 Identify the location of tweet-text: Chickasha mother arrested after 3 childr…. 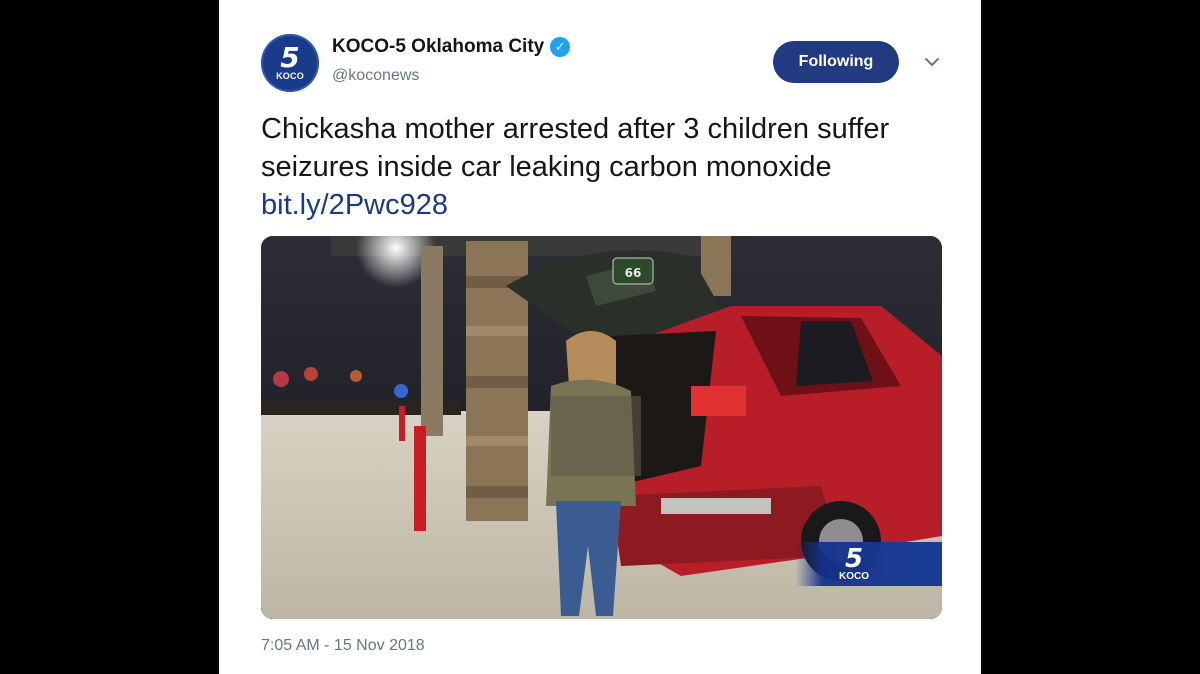
(606, 167).